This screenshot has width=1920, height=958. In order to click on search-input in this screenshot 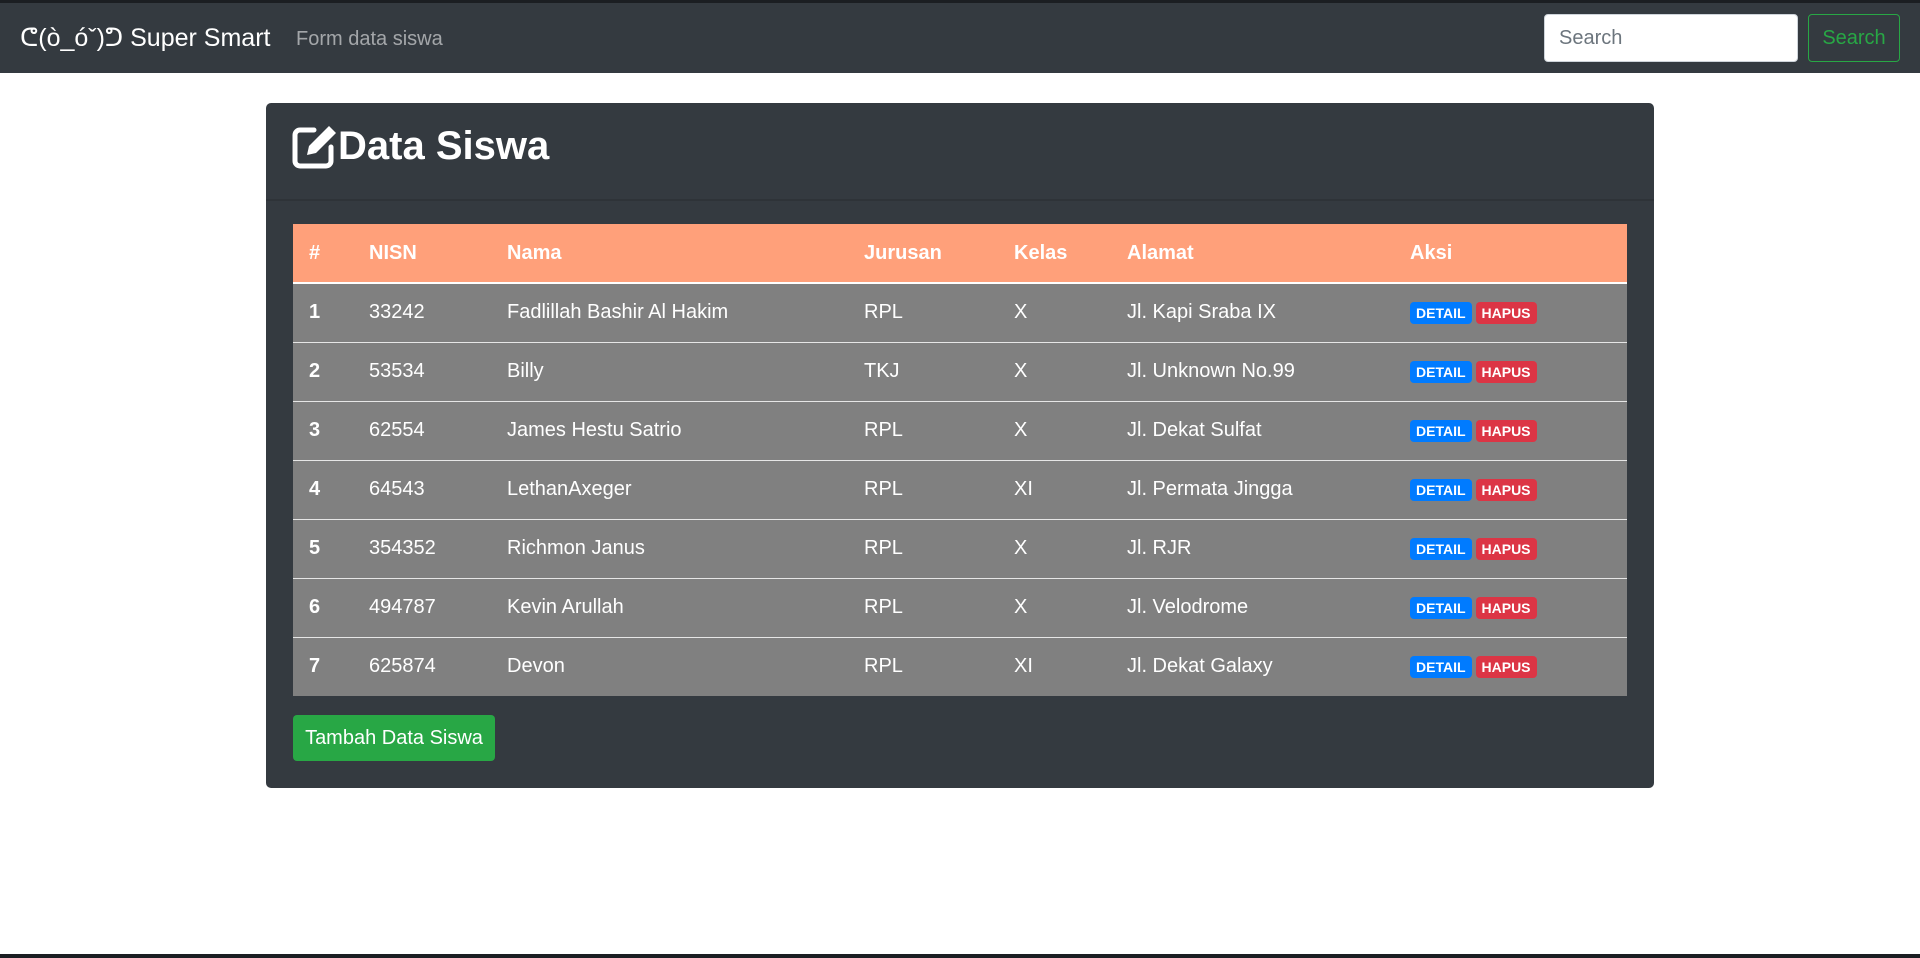, I will do `click(1671, 38)`.